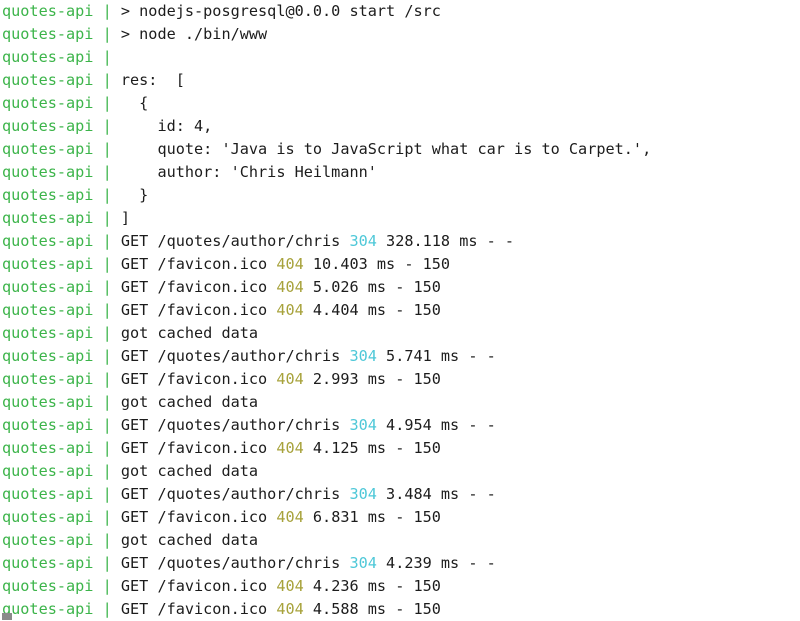 The image size is (800, 621). Describe the element at coordinates (372, 287) in the screenshot. I see `log-text-segment: 5.026 ms - 150` at that location.